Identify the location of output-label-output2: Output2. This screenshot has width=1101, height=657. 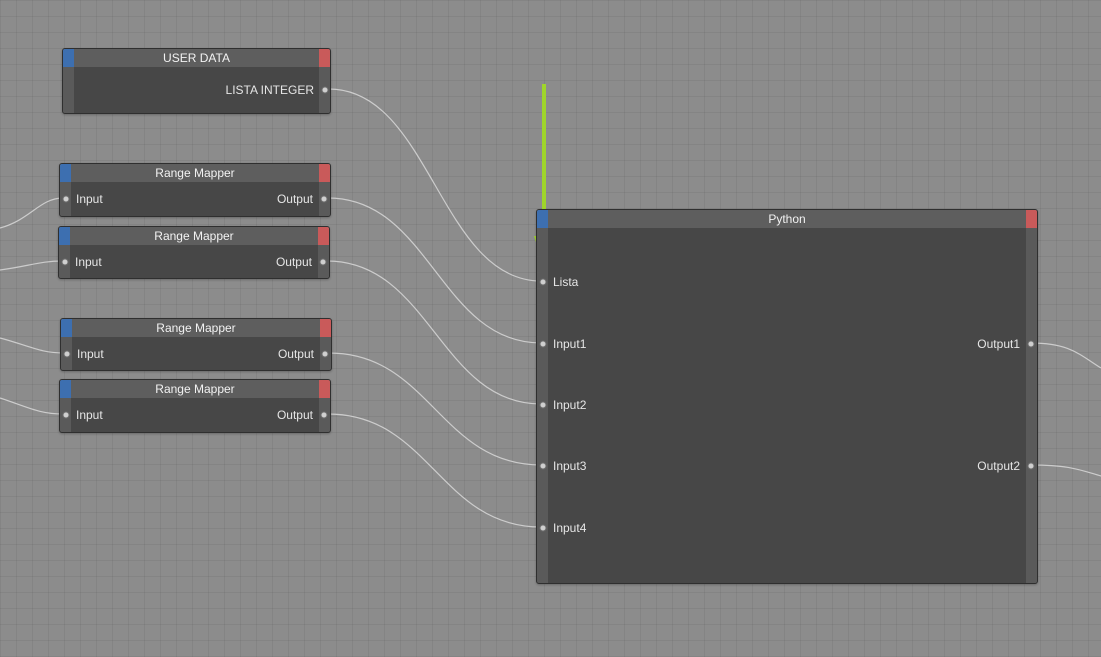
(998, 466).